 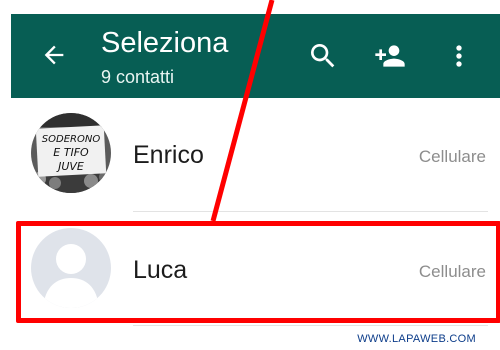 I want to click on avatar: SODERONO E TIFO JUVE, so click(x=71, y=153).